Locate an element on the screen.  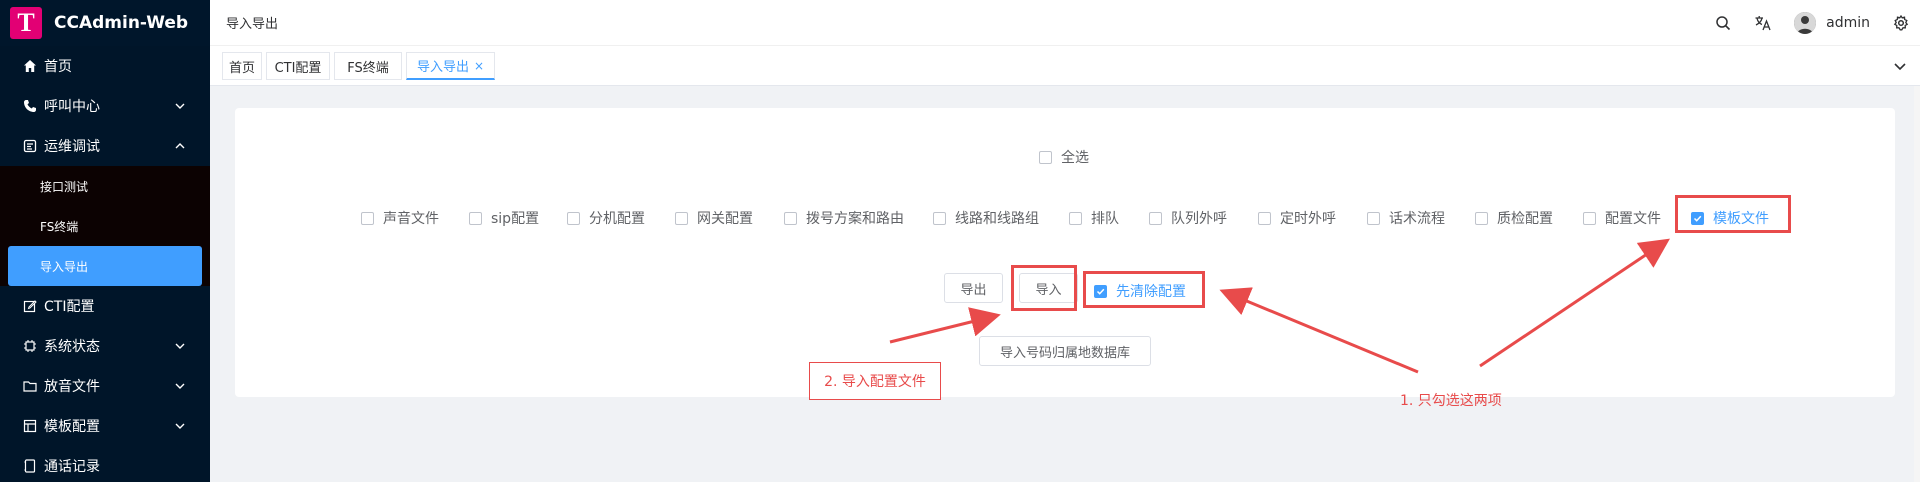
option-extension-config: 分机配置 is located at coordinates (606, 218).